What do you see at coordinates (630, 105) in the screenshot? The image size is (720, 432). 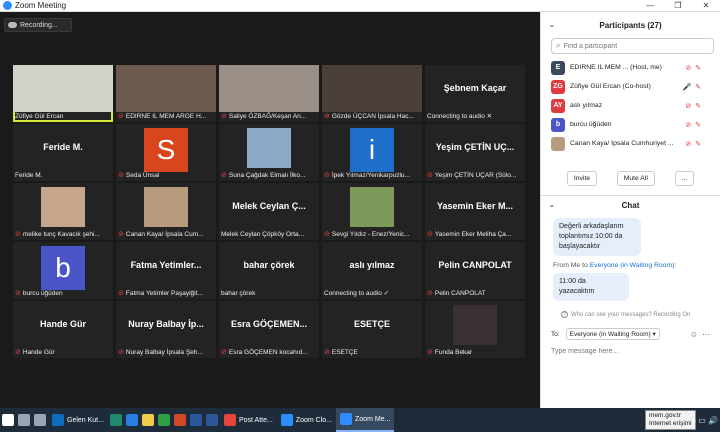 I see `participant-row: AY aslı yılmaz ⊘ ✎` at bounding box center [630, 105].